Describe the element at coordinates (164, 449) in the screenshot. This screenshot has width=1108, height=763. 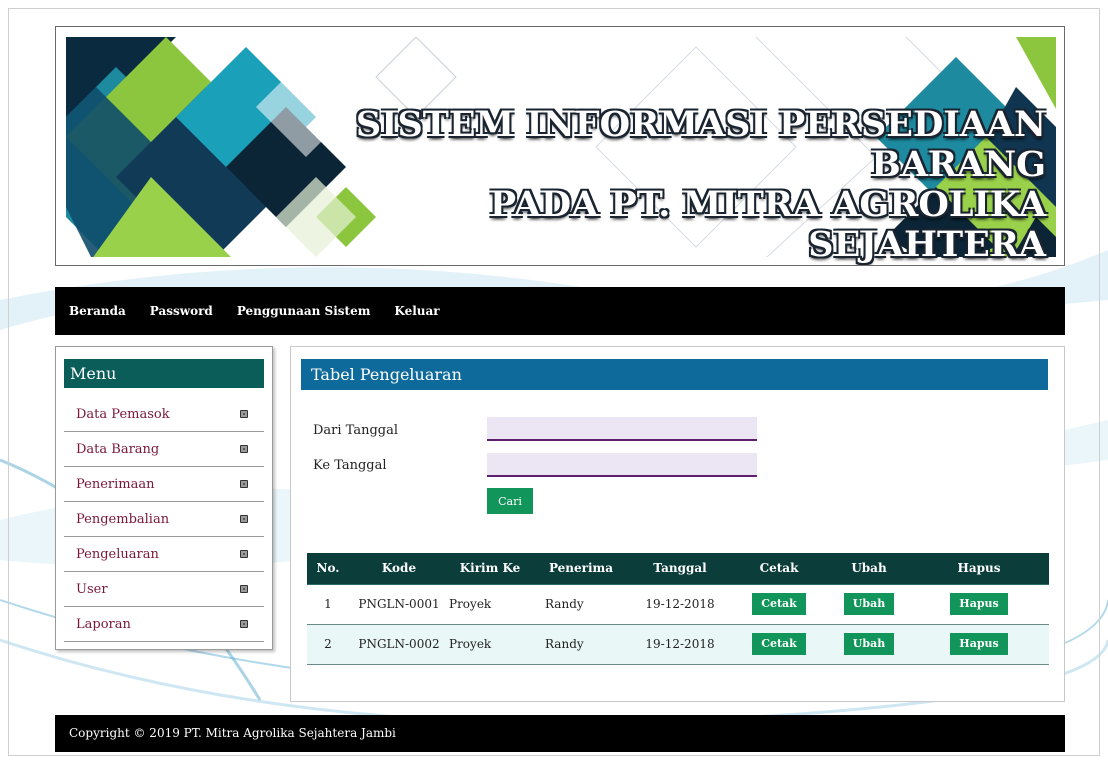
I see `sidebar-item-data-barang: Data Barang` at that location.